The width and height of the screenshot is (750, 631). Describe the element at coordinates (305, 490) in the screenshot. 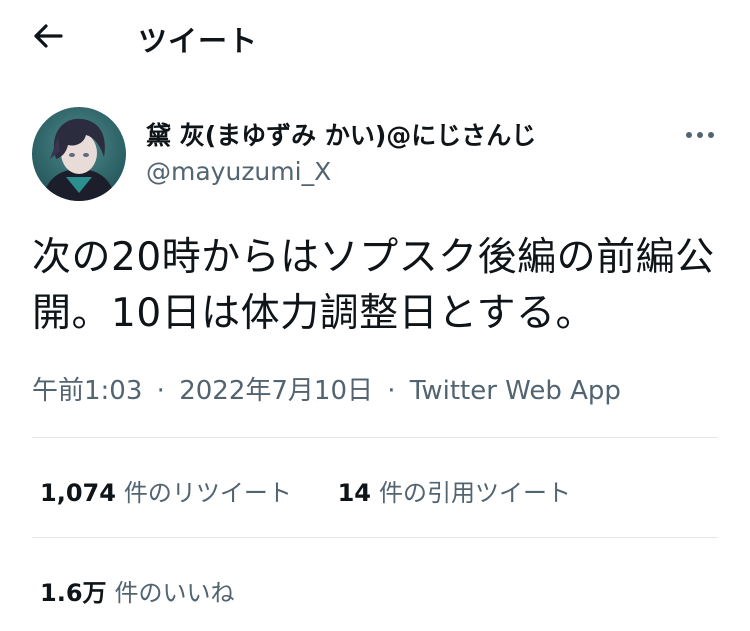

I see `stats-row: 1,074 件のリツイート 14 件の引用ツイート` at that location.